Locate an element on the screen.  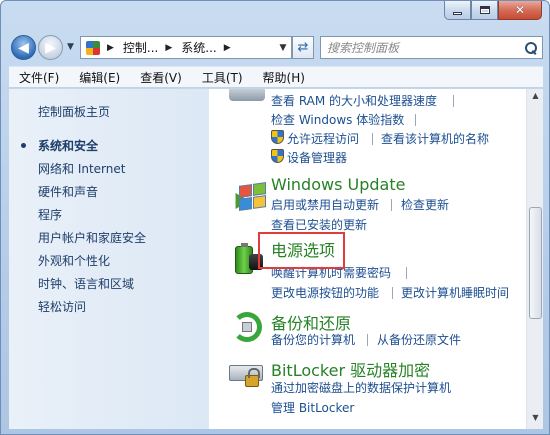
allow-remote-access-link: 允许远程访问 is located at coordinates (323, 138).